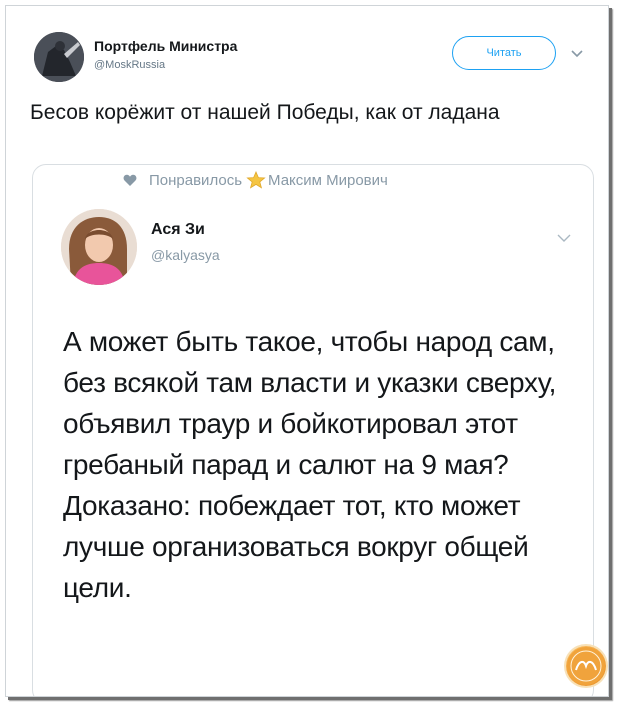 The height and width of the screenshot is (708, 620). I want to click on liked-by-name: Максим Мирович, so click(328, 180).